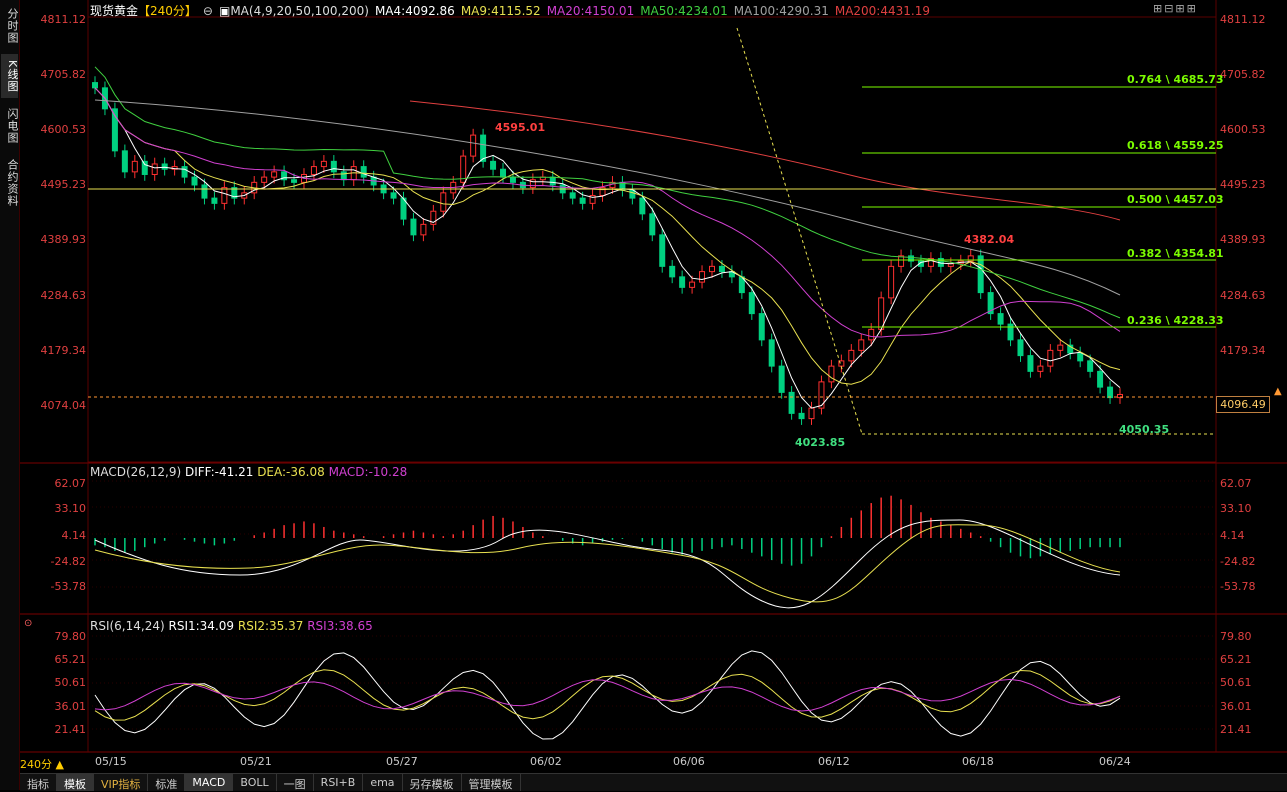 Image resolution: width=1287 pixels, height=792 pixels. I want to click on price-axis-label: 62.07, so click(1236, 483).